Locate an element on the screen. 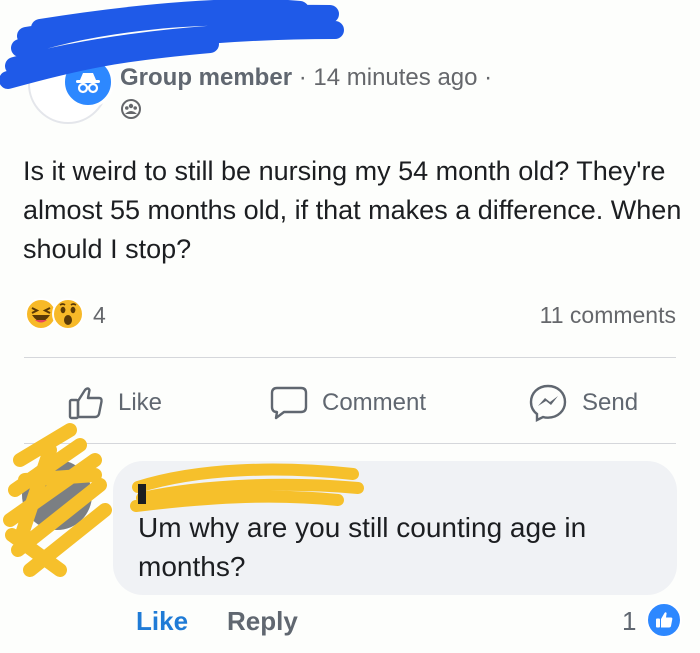 The width and height of the screenshot is (700, 653). commenter-name-redaction-scribble is located at coordinates (247, 487).